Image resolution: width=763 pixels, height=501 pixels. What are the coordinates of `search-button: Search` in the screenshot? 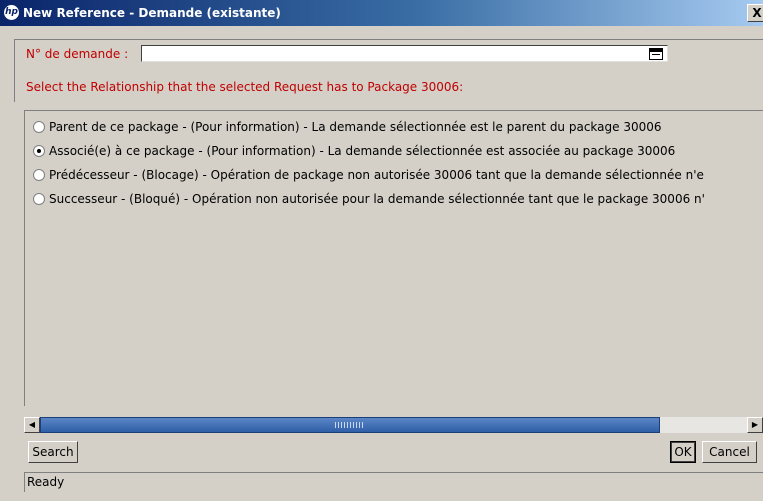 It's located at (53, 452).